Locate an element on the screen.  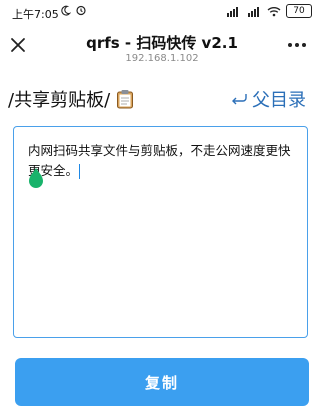
sim-signal-icon is located at coordinates (232, 11).